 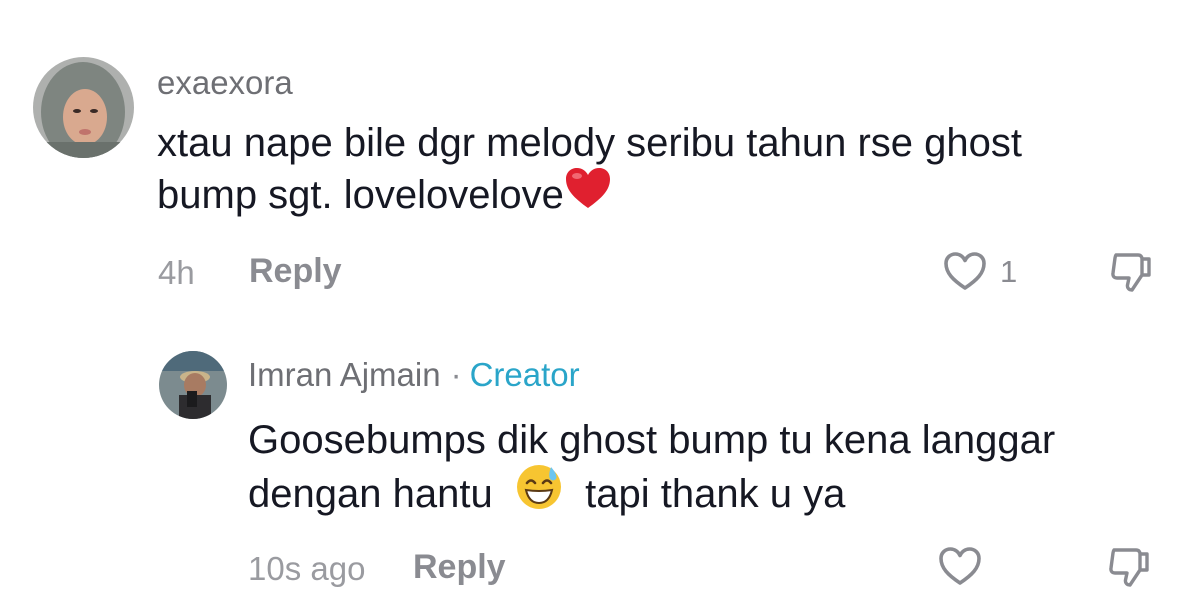 What do you see at coordinates (539, 493) in the screenshot?
I see `grinning-sweat-emoji` at bounding box center [539, 493].